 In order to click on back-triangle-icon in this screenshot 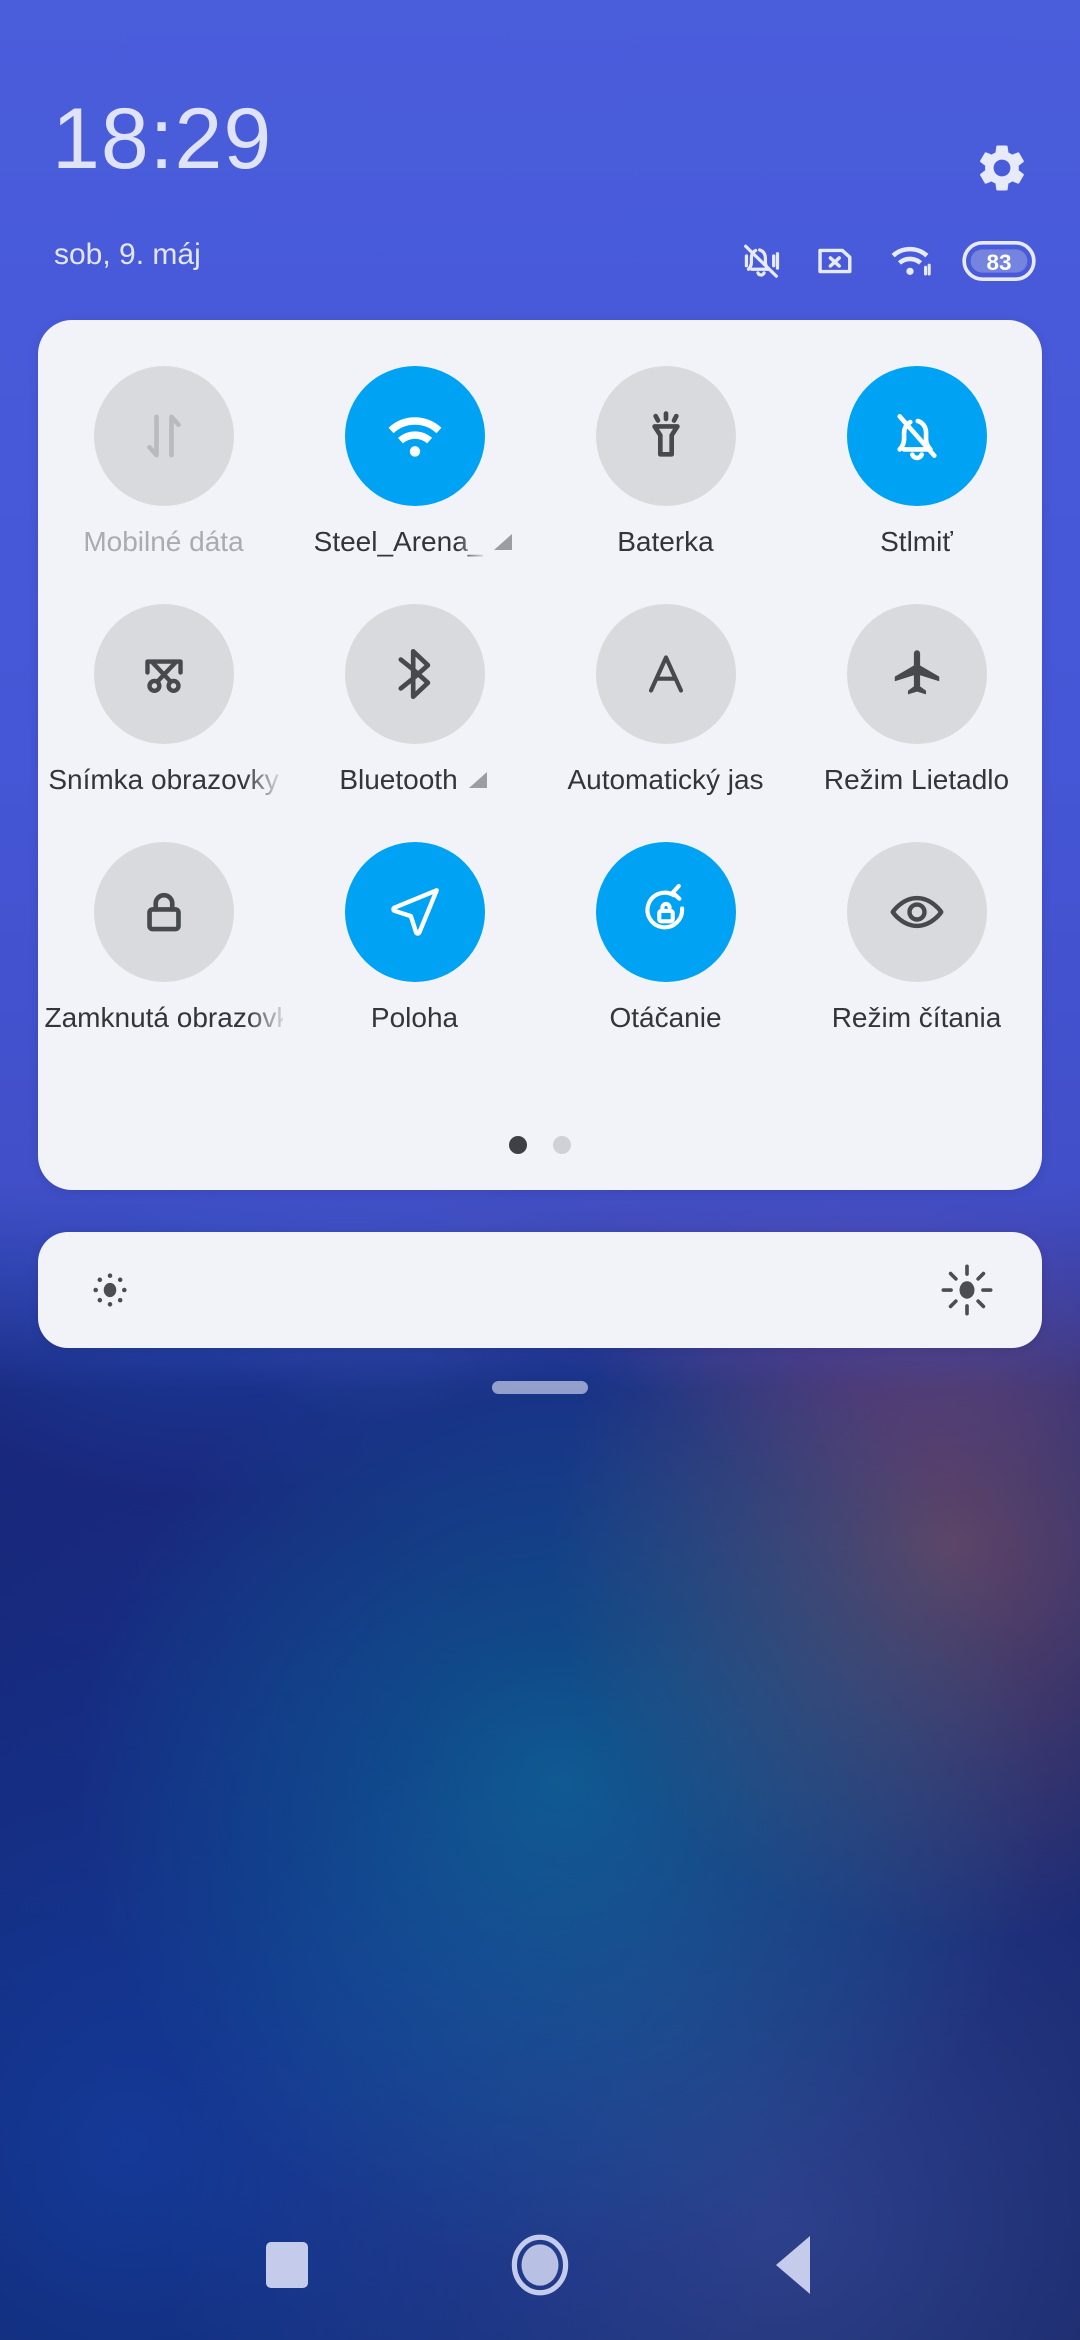, I will do `click(793, 2265)`.